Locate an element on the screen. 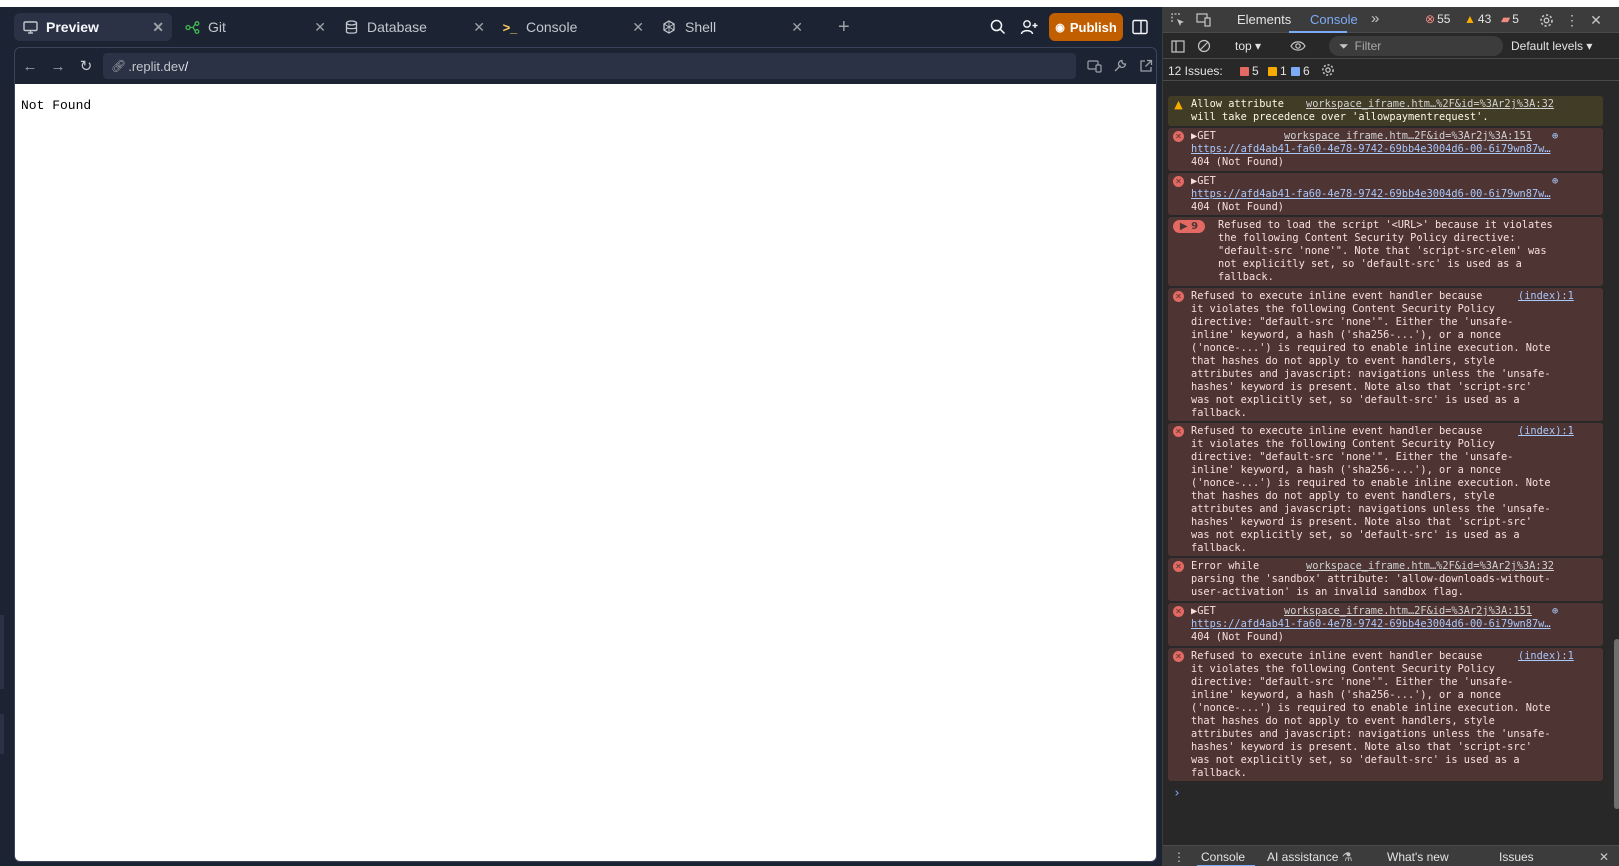 The image size is (1619, 866). invite-user-icon is located at coordinates (1029, 27).